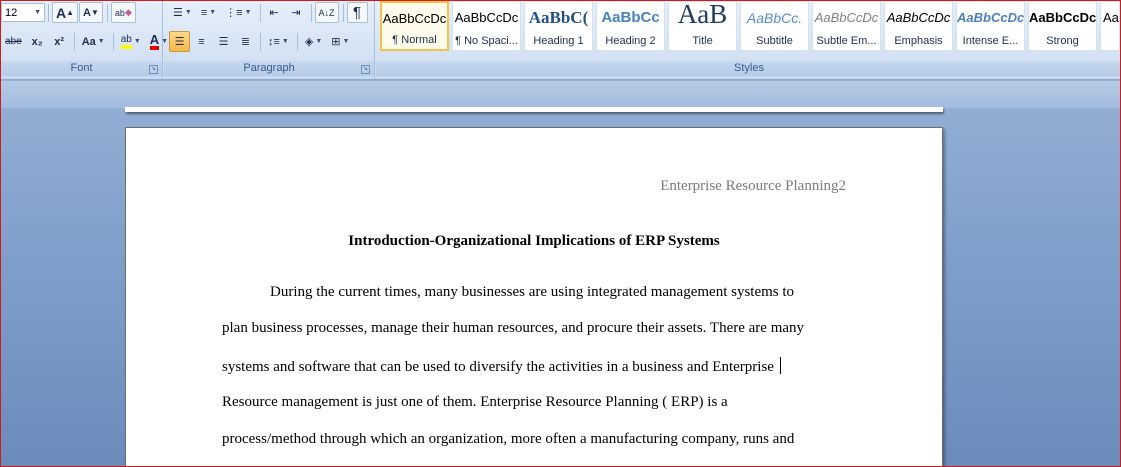  What do you see at coordinates (128, 12) in the screenshot?
I see `eraser-icon: ◆` at bounding box center [128, 12].